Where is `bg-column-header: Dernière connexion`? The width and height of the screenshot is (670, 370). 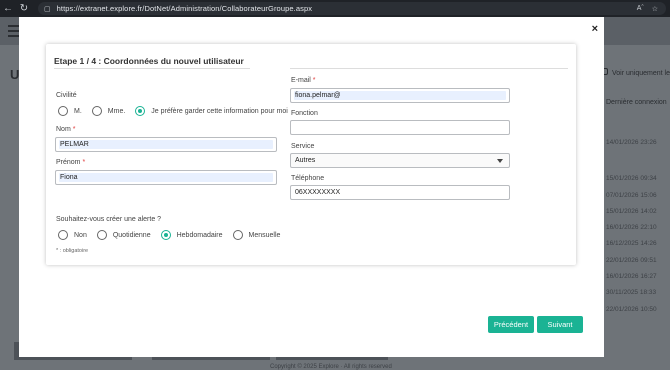 bg-column-header: Dernière connexion is located at coordinates (636, 102).